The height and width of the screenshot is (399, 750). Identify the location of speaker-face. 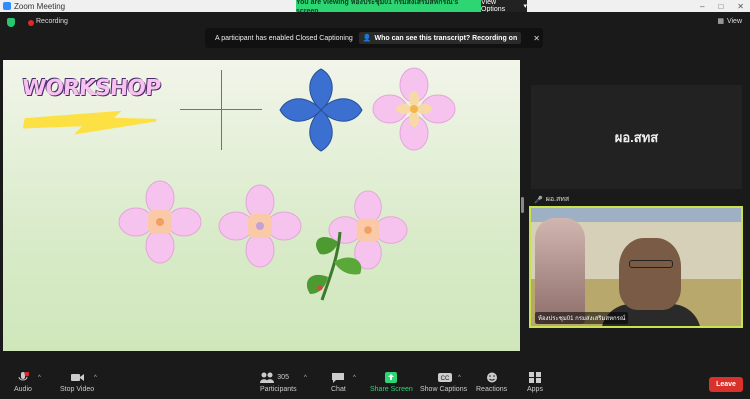
(650, 274).